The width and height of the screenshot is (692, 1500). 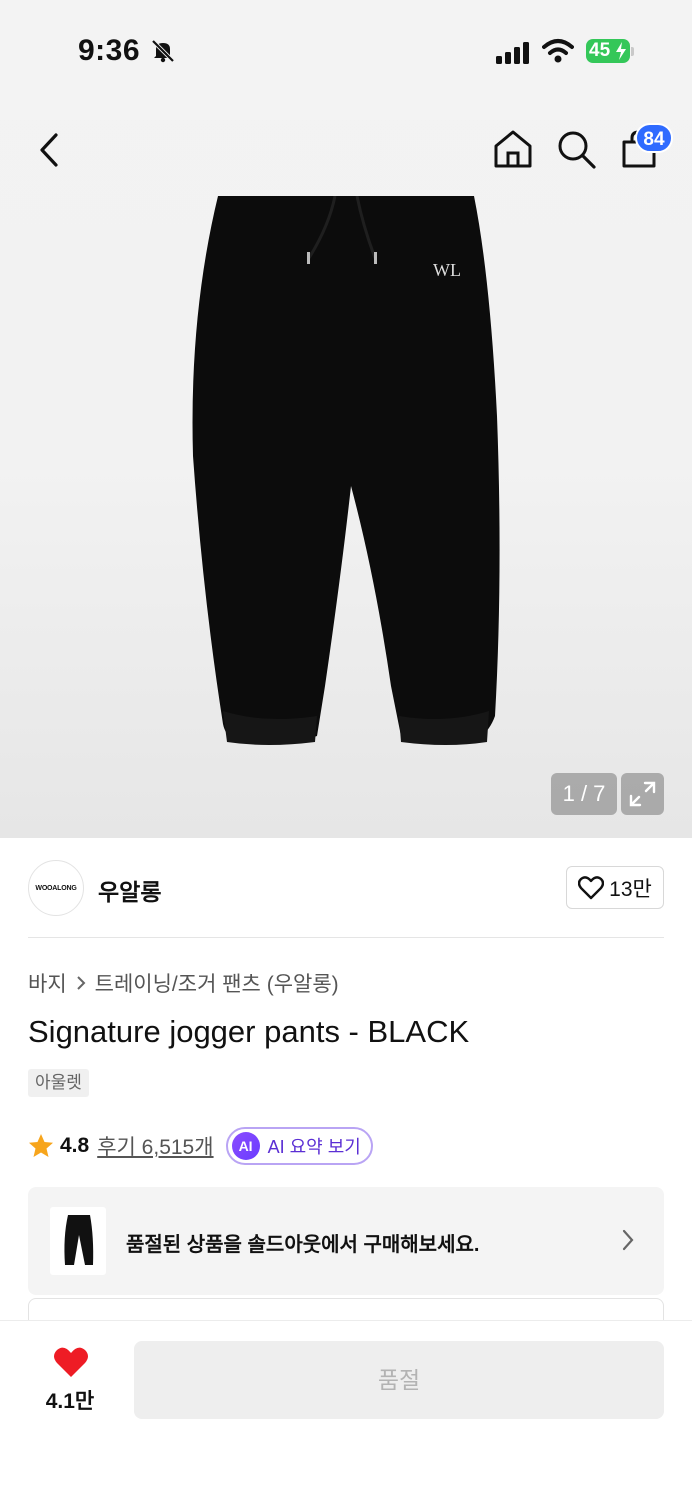 What do you see at coordinates (512, 53) in the screenshot?
I see `cellular-signal-icon` at bounding box center [512, 53].